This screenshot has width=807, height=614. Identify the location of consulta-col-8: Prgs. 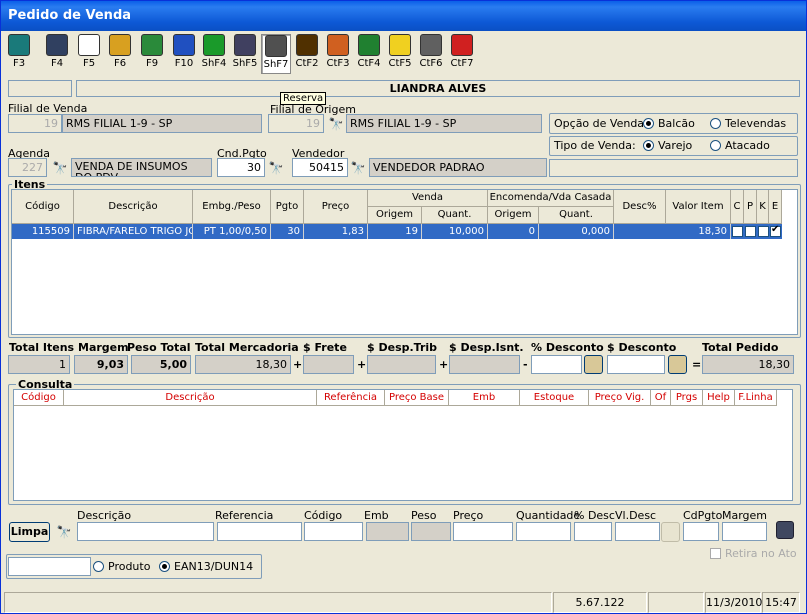
(687, 397).